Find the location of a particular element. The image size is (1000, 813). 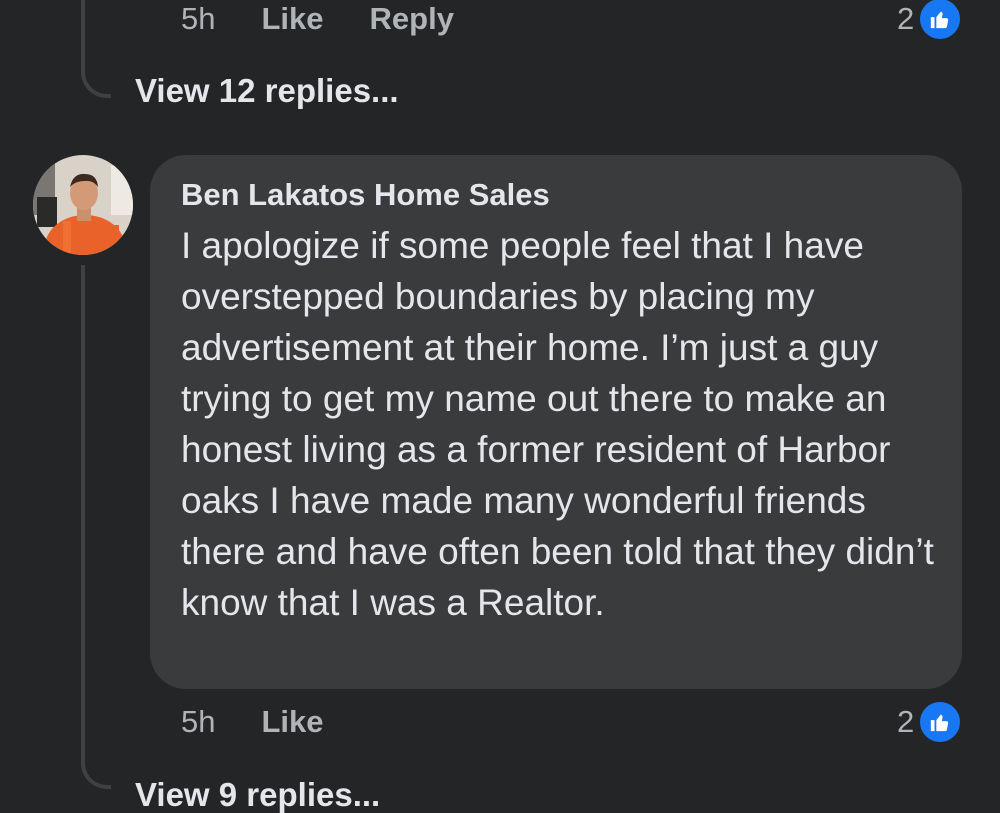

previous-comment-reactions: 2 is located at coordinates (930, 20).